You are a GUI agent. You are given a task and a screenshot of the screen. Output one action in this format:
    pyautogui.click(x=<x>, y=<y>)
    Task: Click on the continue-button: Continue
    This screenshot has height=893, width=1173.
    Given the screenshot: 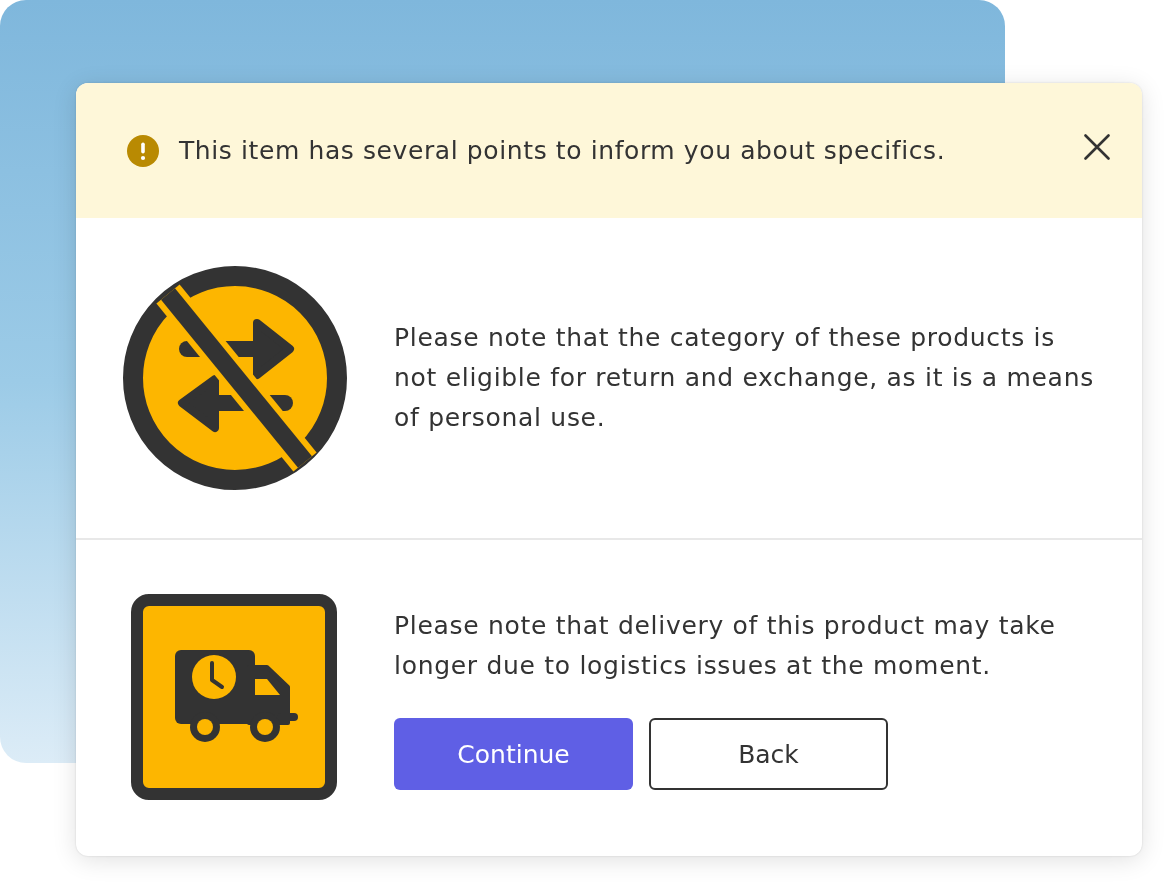 What is the action you would take?
    pyautogui.click(x=513, y=754)
    